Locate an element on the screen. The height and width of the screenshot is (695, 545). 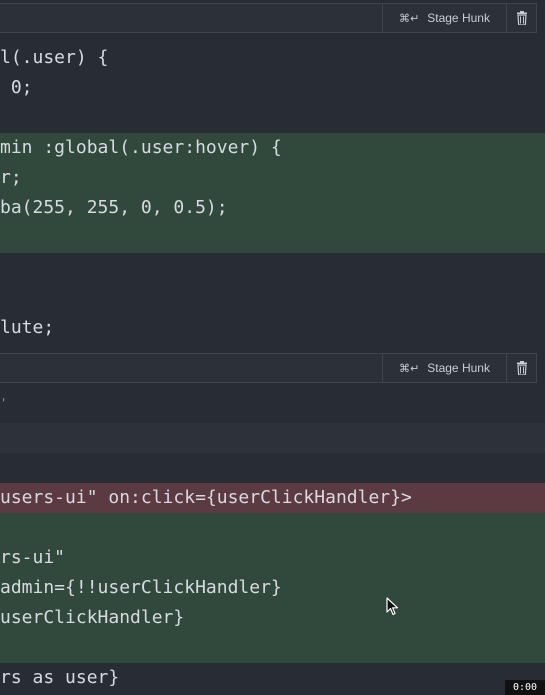
code-line-added: rs-ui" is located at coordinates (33, 557).